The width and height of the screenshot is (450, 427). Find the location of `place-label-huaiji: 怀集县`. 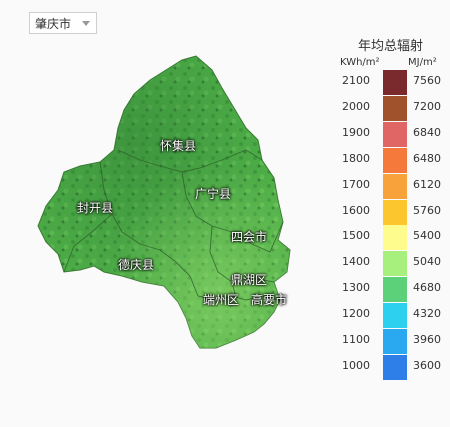

place-label-huaiji: 怀集县 is located at coordinates (178, 146).